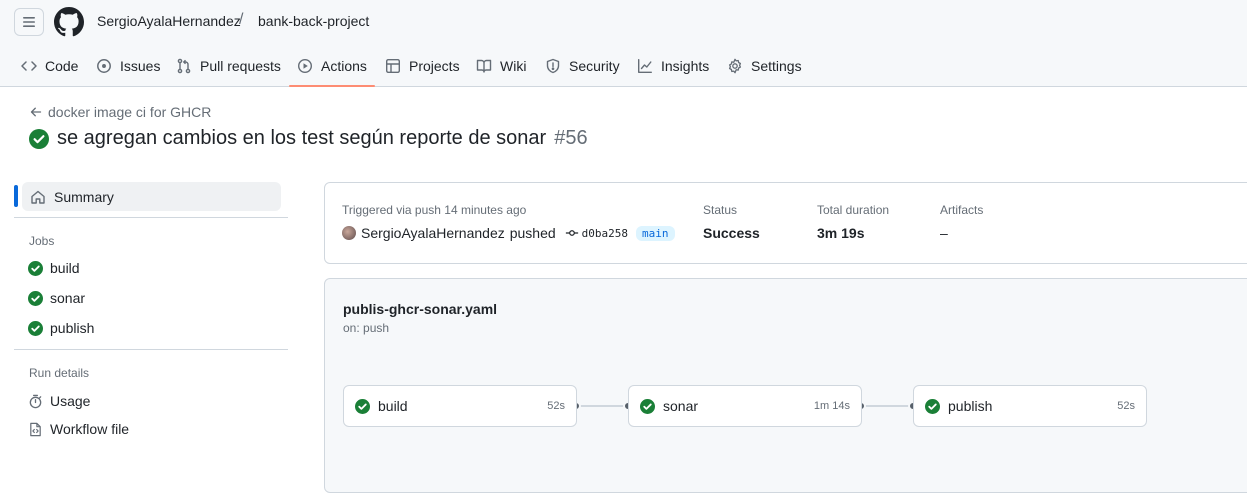  I want to click on tab-projects: Projects, so click(422, 65).